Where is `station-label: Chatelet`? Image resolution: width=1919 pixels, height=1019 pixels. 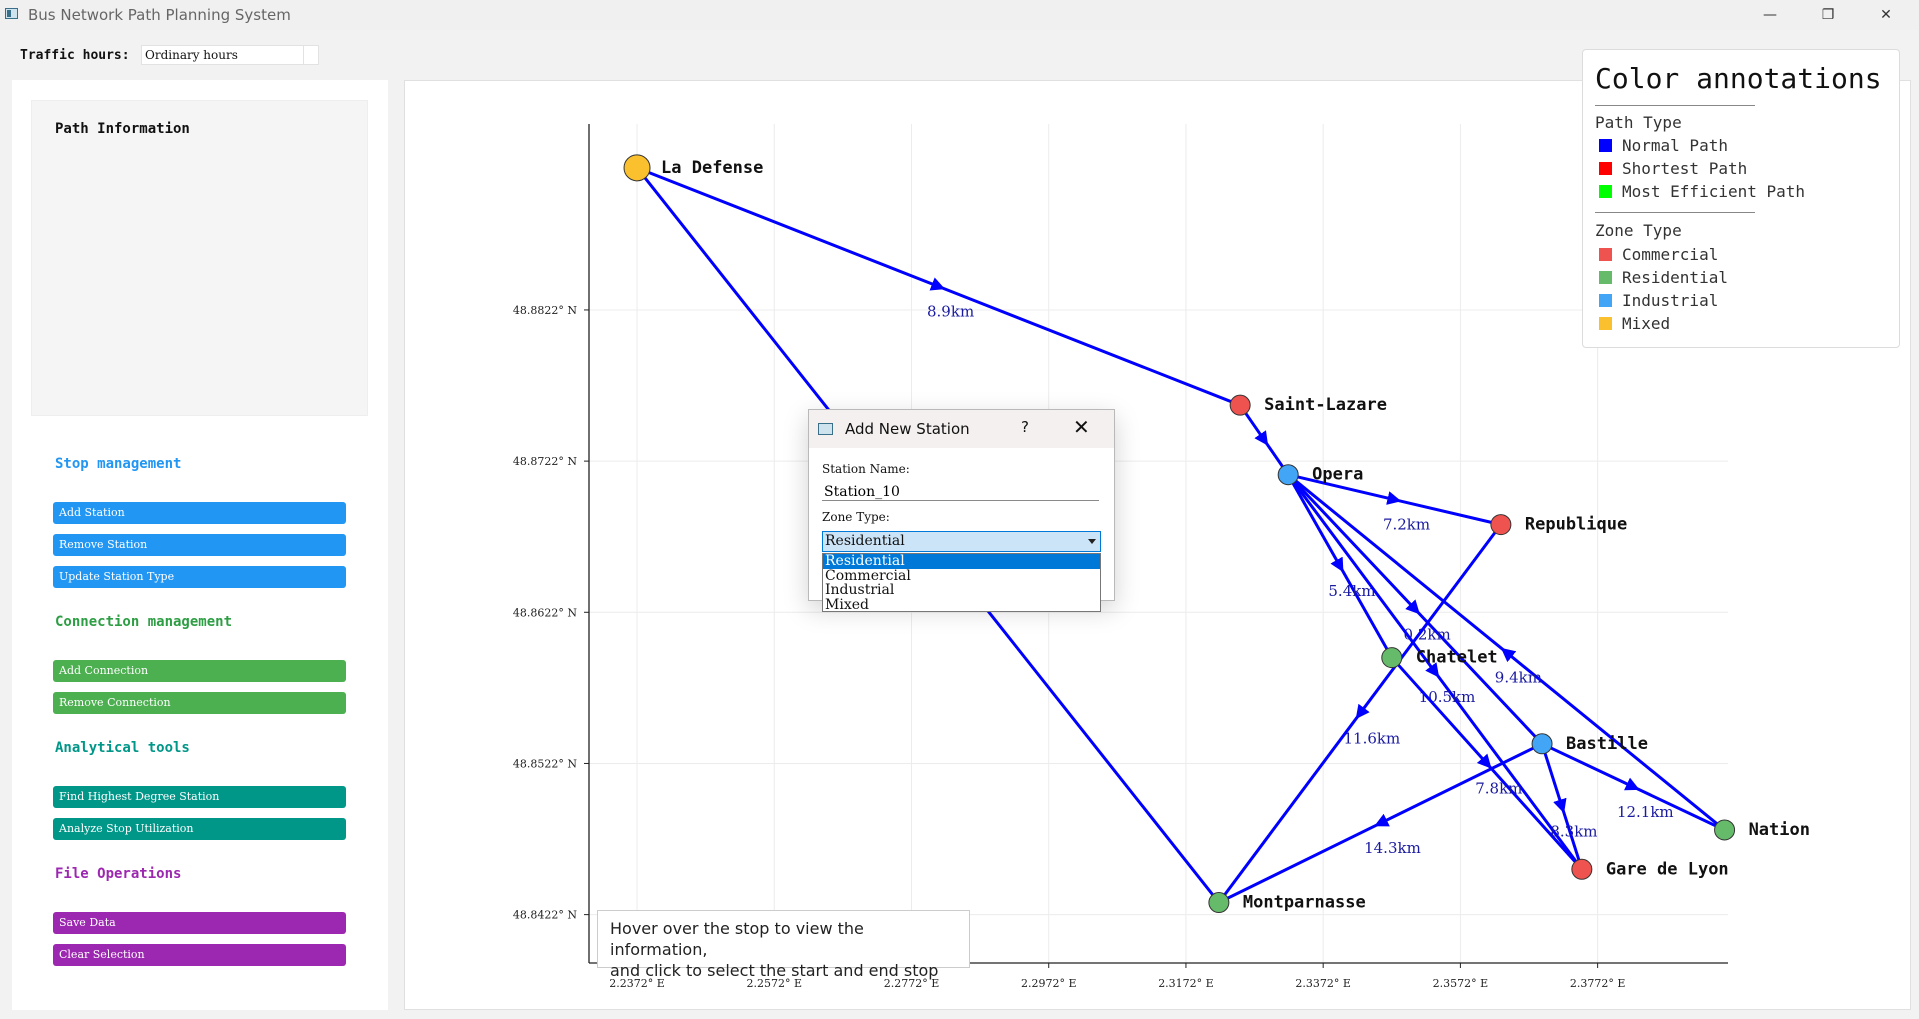
station-label: Chatelet is located at coordinates (1457, 658).